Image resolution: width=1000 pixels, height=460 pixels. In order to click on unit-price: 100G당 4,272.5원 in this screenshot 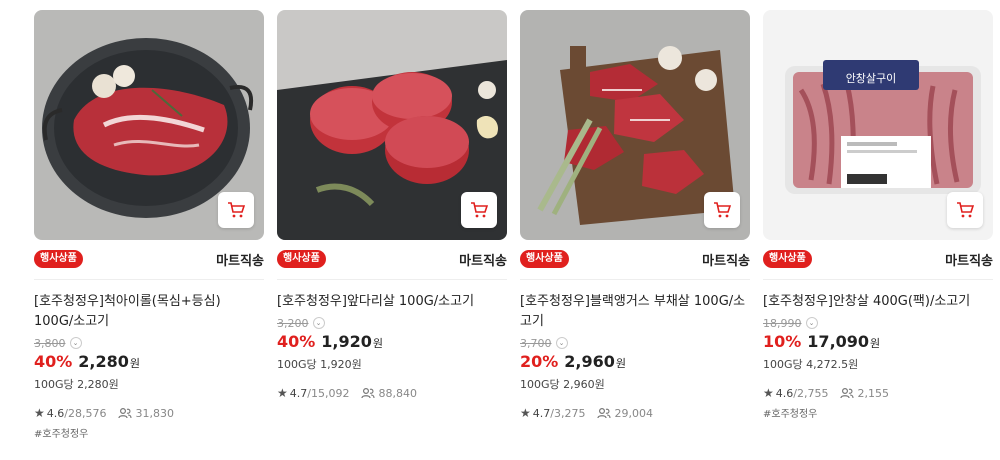, I will do `click(811, 364)`.